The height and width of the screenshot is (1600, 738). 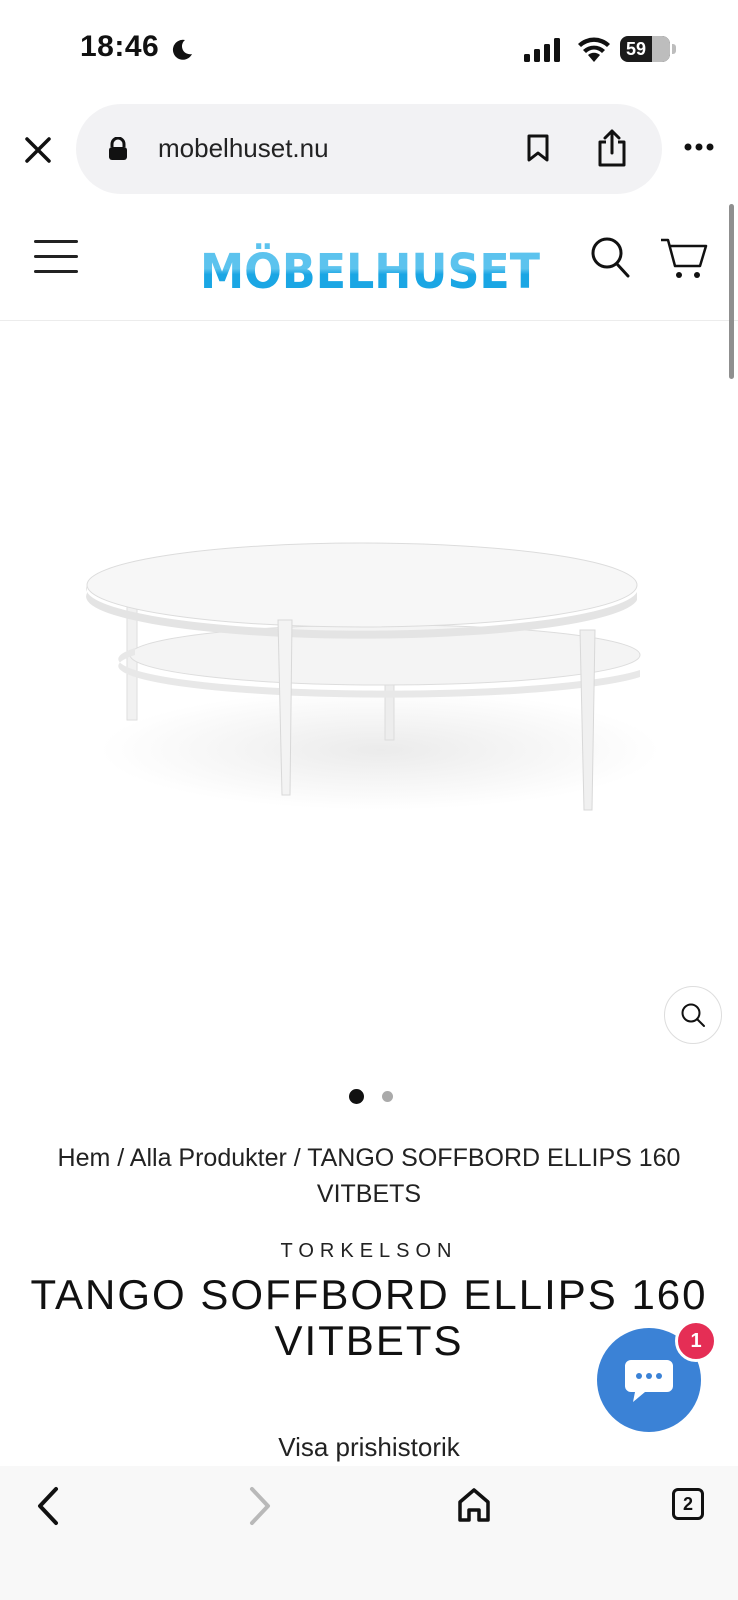 What do you see at coordinates (612, 148) in the screenshot?
I see `share-icon` at bounding box center [612, 148].